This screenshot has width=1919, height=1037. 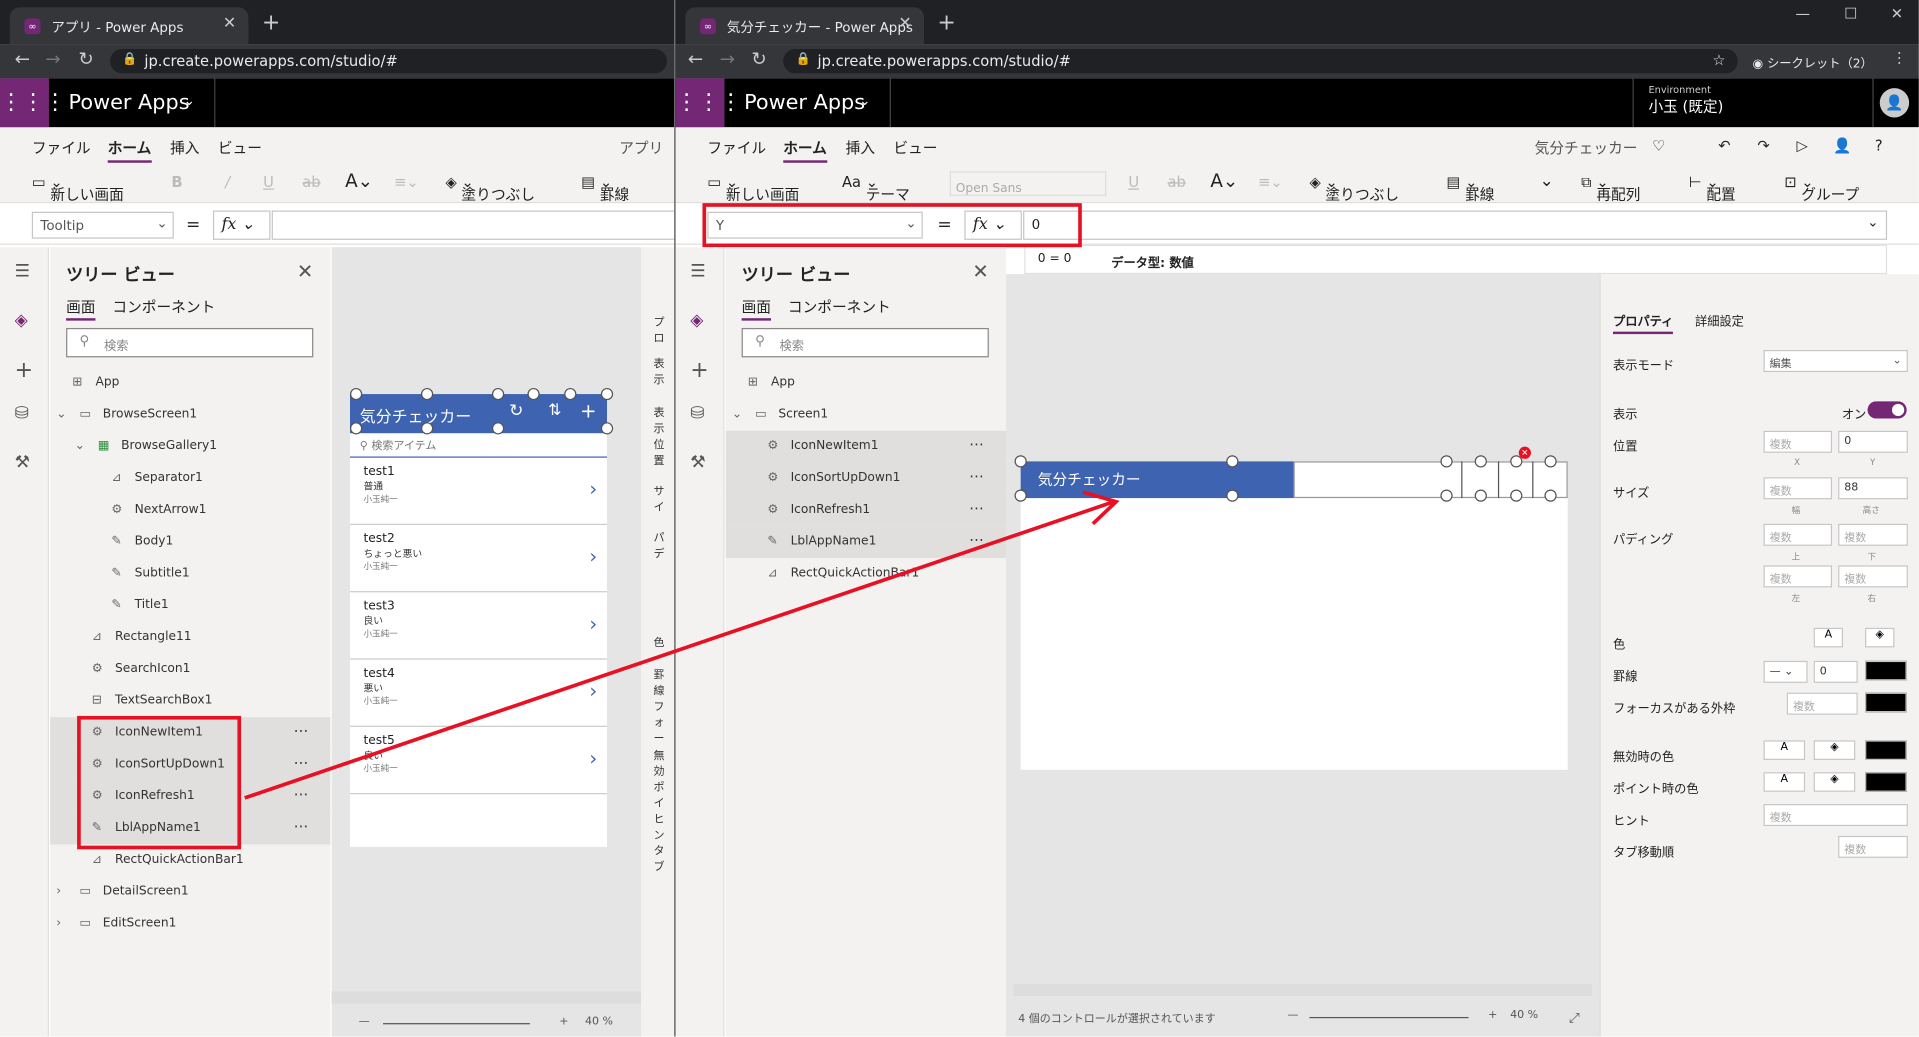 I want to click on tree-node: ⊟ TextSearchBox1, so click(x=190, y=701).